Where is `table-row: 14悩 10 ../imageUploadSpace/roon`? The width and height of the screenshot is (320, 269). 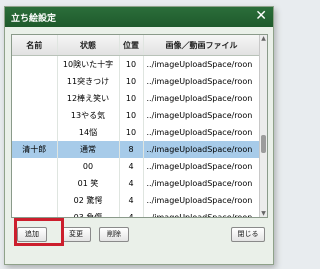 table-row: 14悩 10 ../imageUploadSpace/roon is located at coordinates (136, 132).